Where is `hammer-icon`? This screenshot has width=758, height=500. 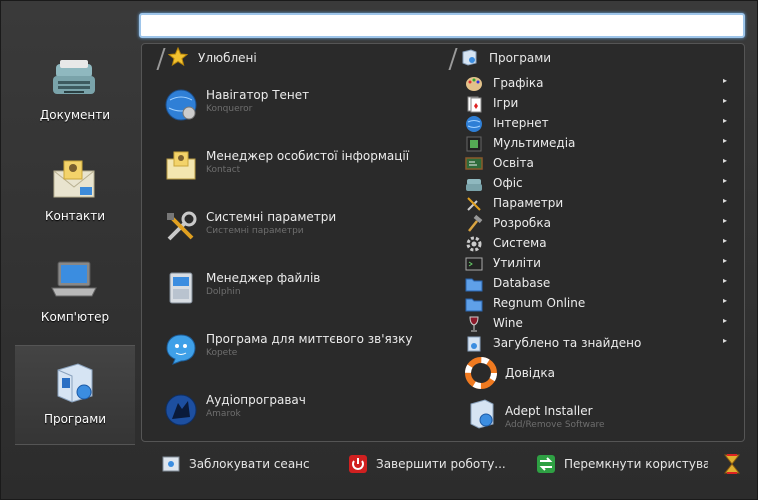
hammer-icon is located at coordinates (475, 223).